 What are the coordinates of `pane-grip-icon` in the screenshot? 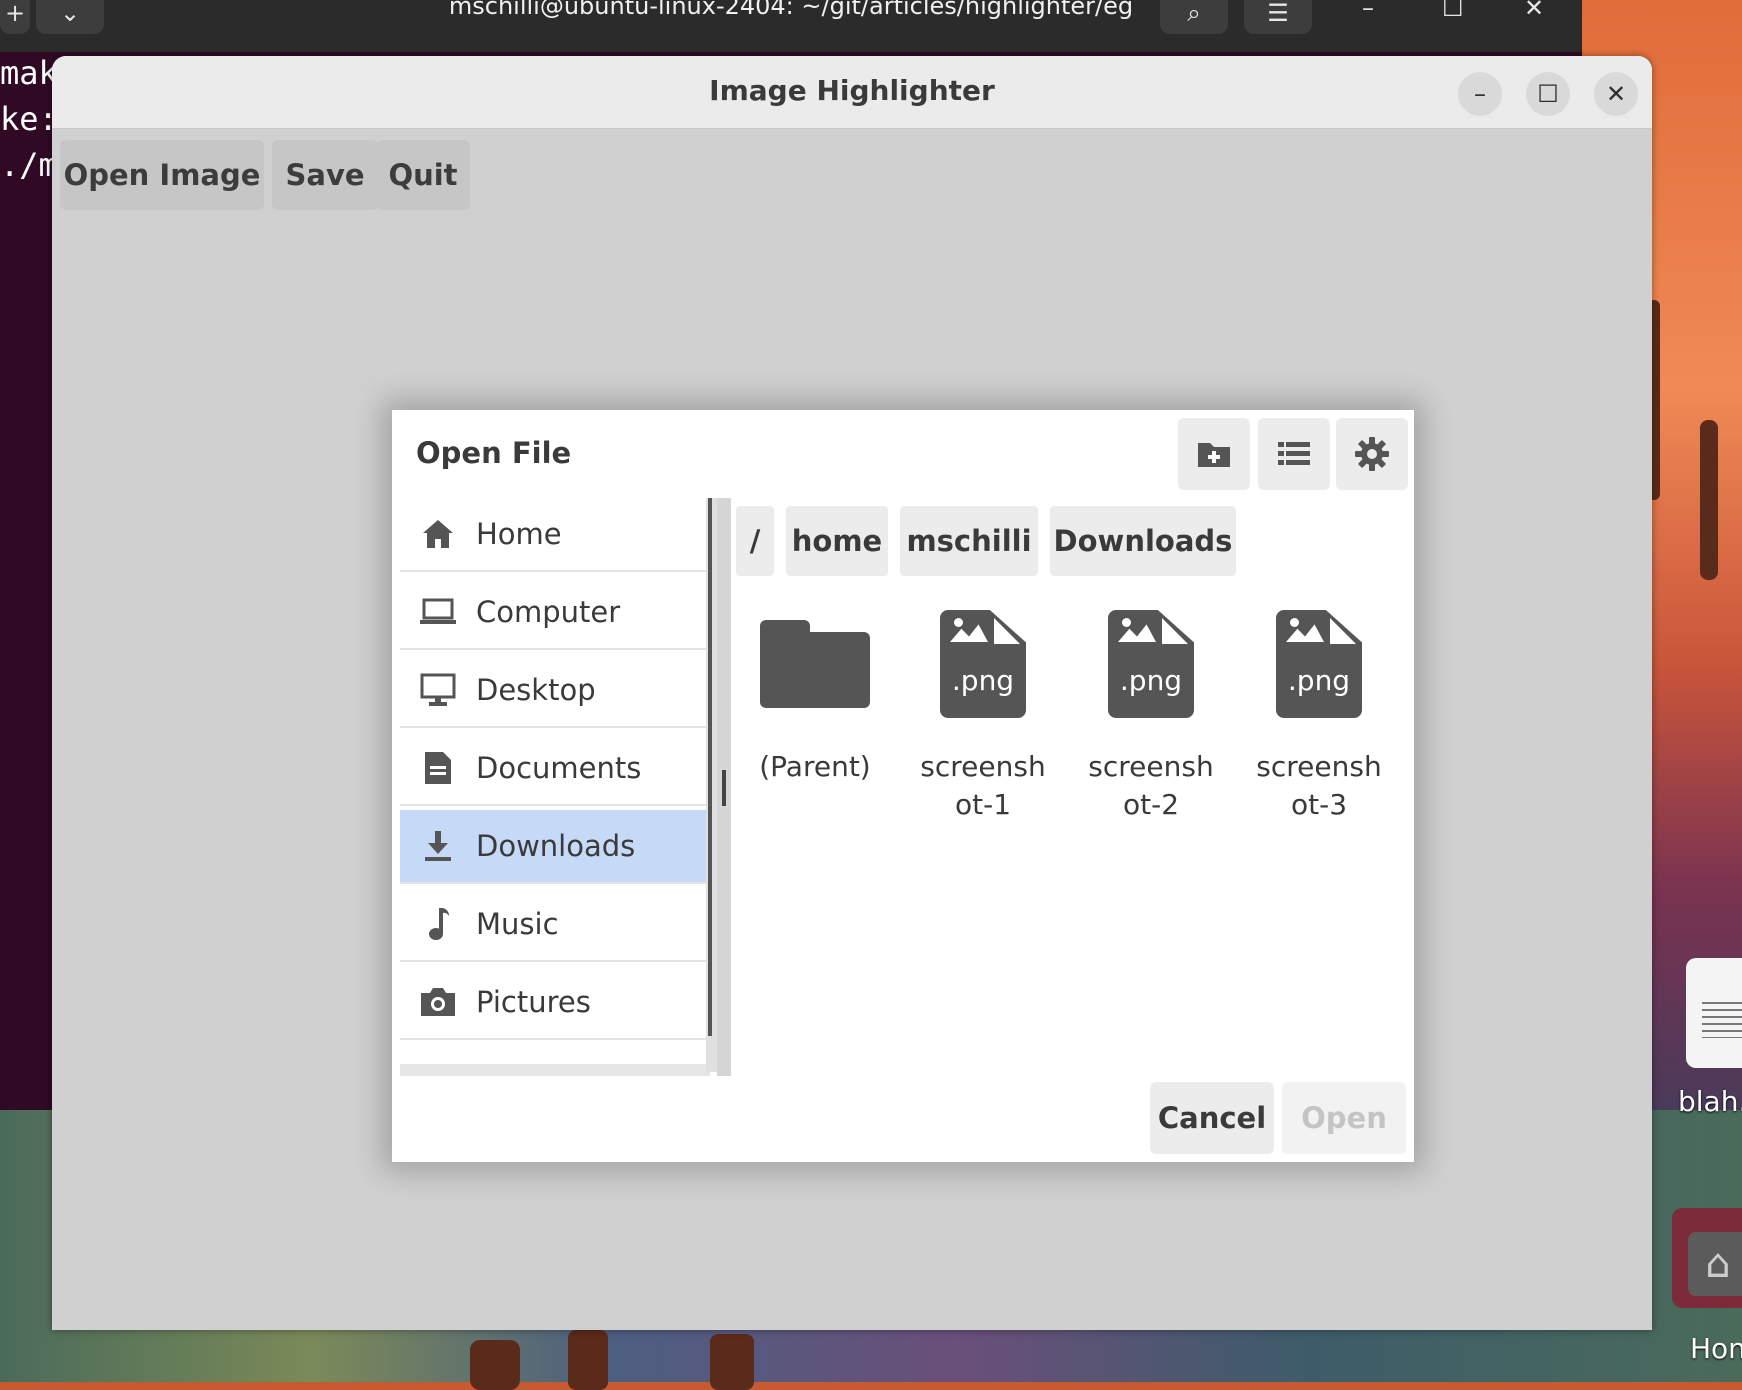 It's located at (724, 788).